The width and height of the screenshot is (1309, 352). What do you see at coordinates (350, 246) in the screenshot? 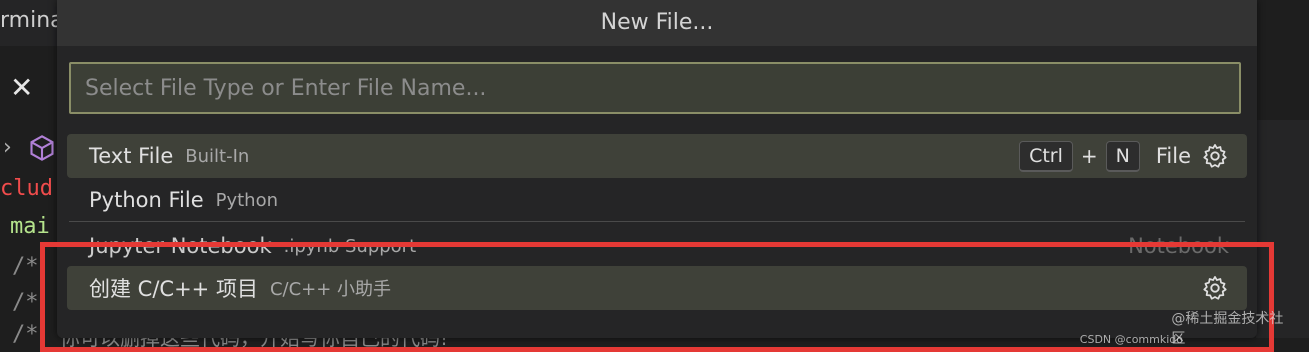
I see `item-description: .ipynb Support` at bounding box center [350, 246].